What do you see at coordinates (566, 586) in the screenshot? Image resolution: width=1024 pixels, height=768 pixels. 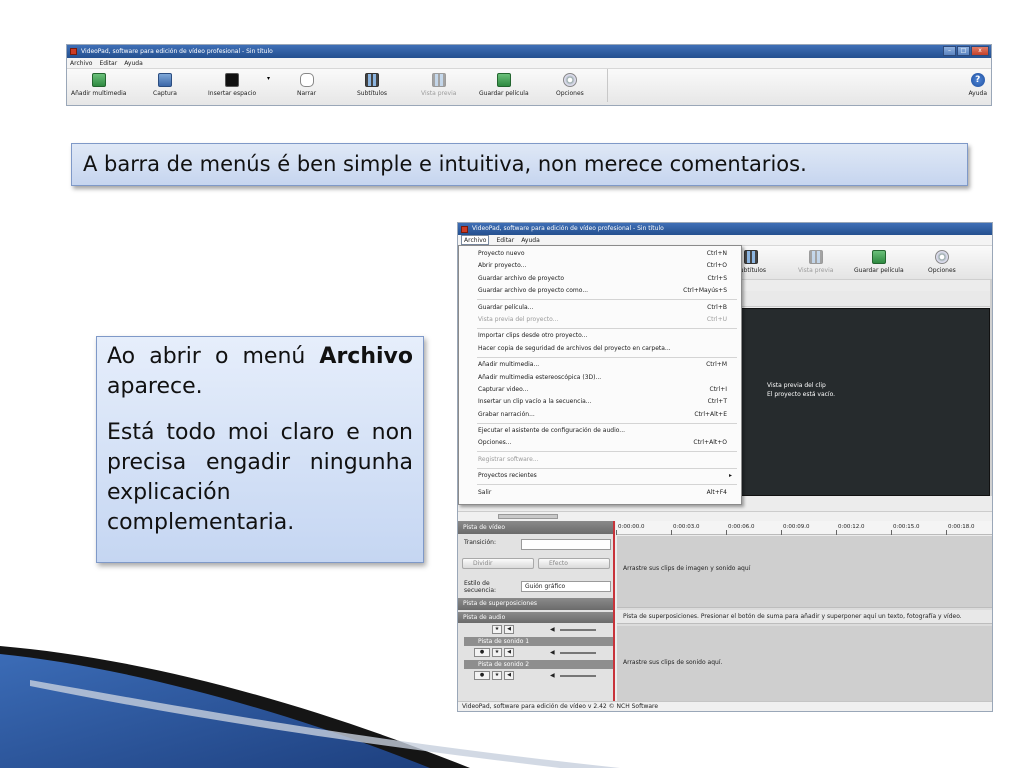 I see `sequence-style-select: Guión gráfico` at bounding box center [566, 586].